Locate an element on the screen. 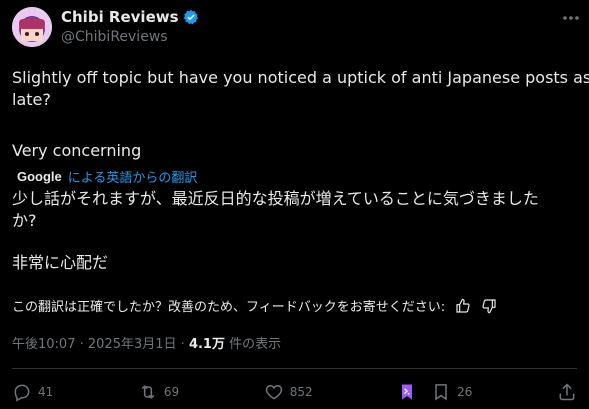 The image size is (589, 409). tweet-text-line-3: Very concerning is located at coordinates (77, 150).